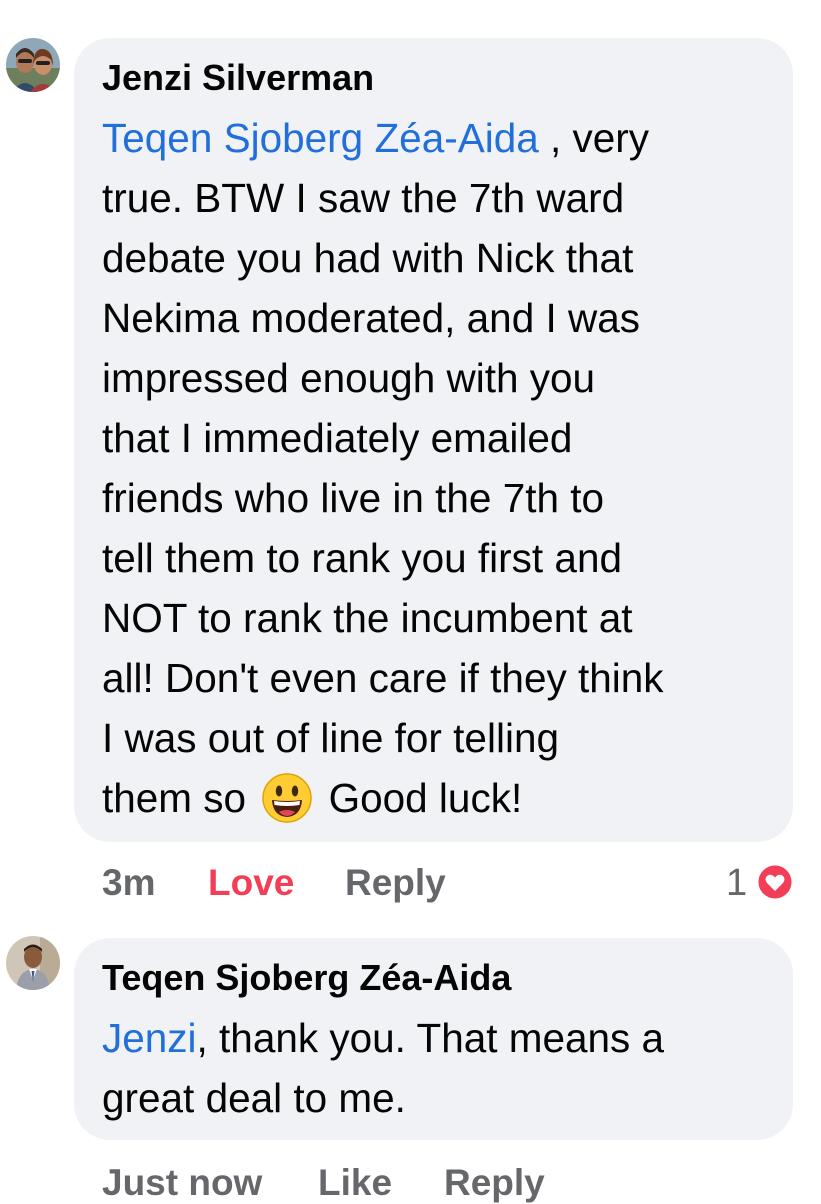  Describe the element at coordinates (594, 138) in the screenshot. I see `comment-line-text: , very` at that location.